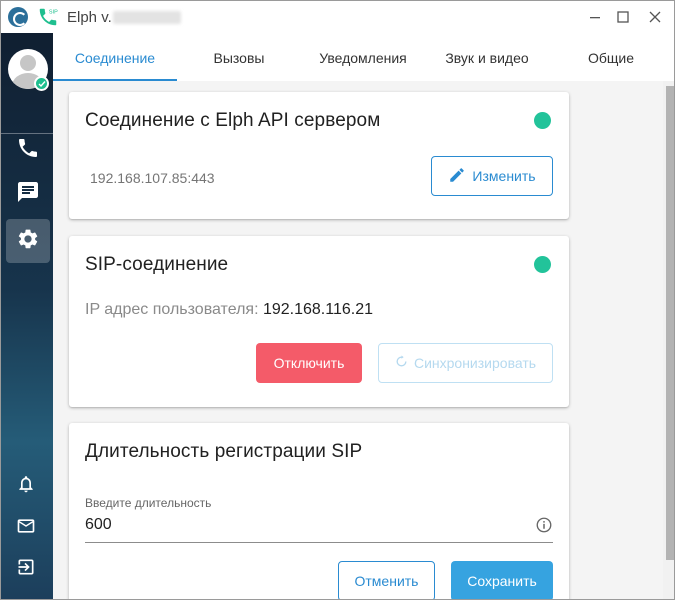 This screenshot has height=600, width=675. I want to click on user-ip-line: IP адрес пользователя: 192.168.116.21, so click(229, 310).